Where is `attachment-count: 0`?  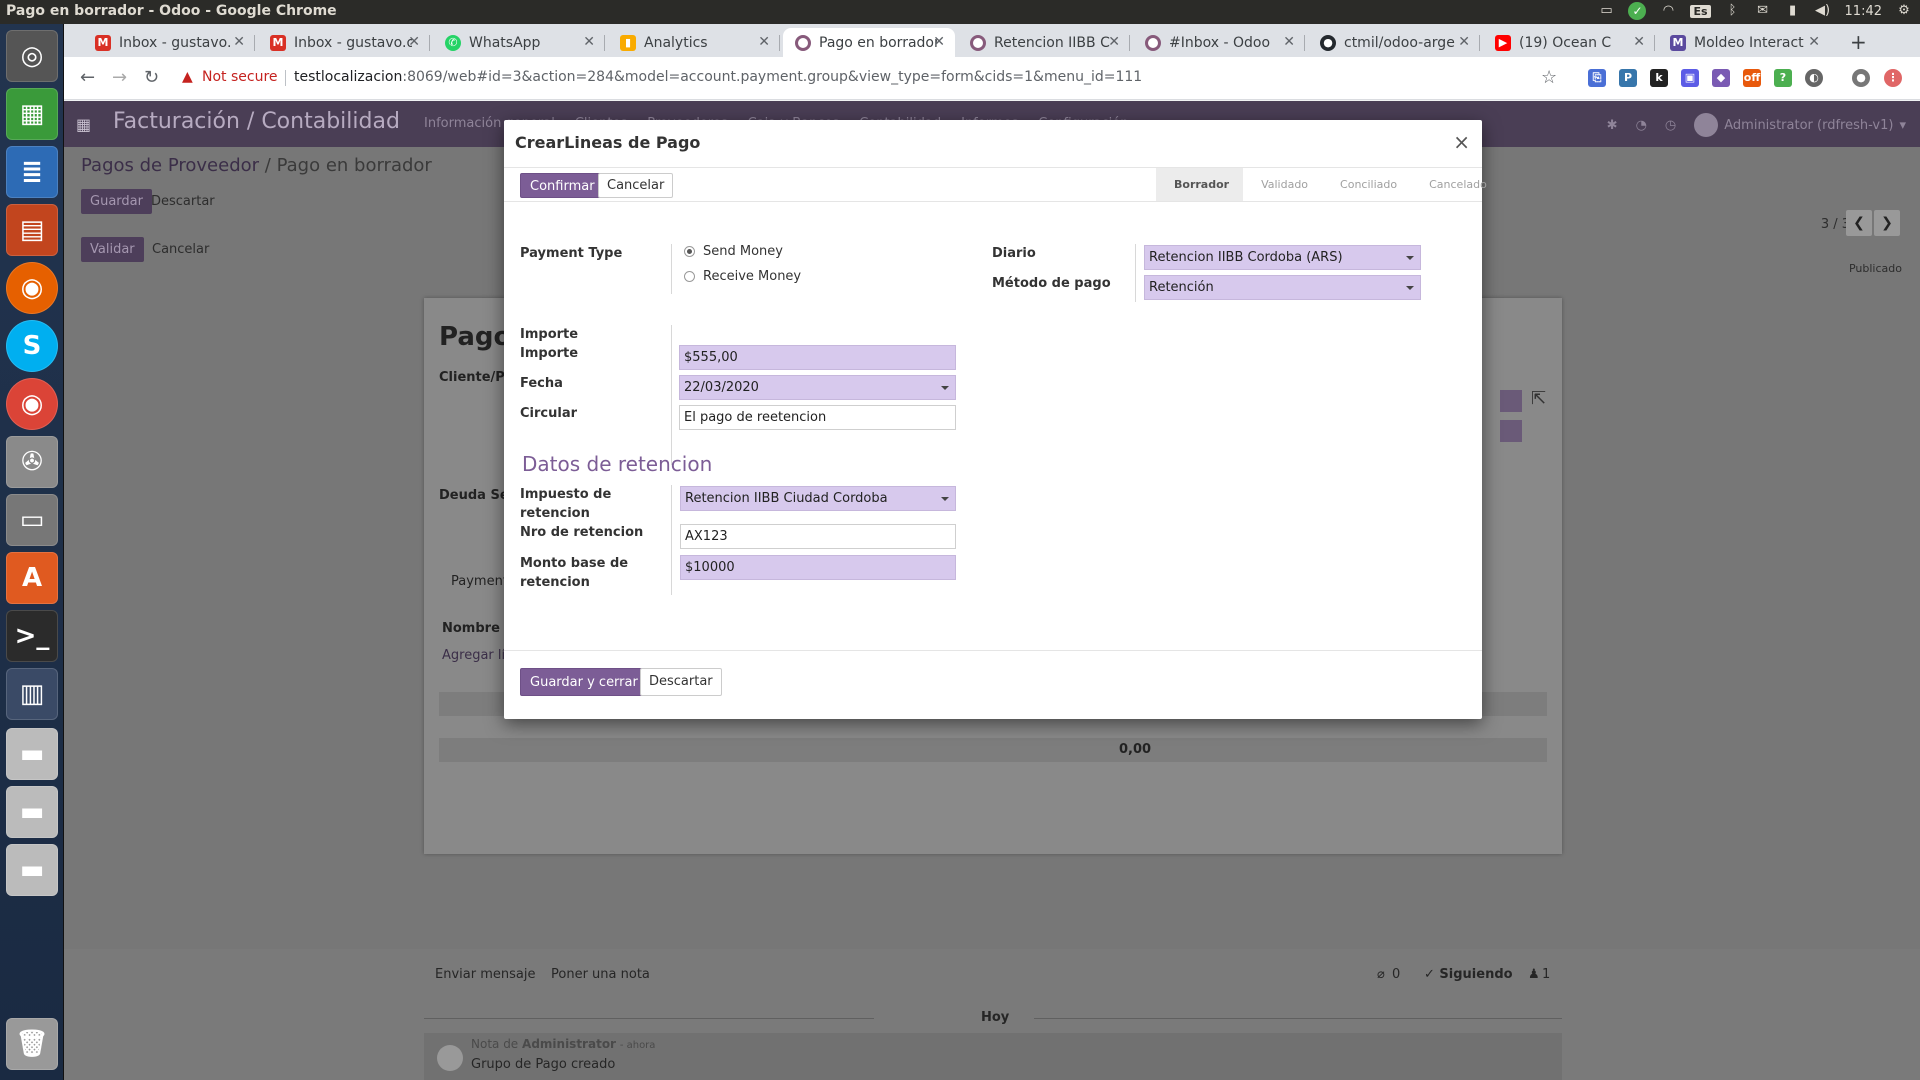
attachment-count: 0 is located at coordinates (1396, 974).